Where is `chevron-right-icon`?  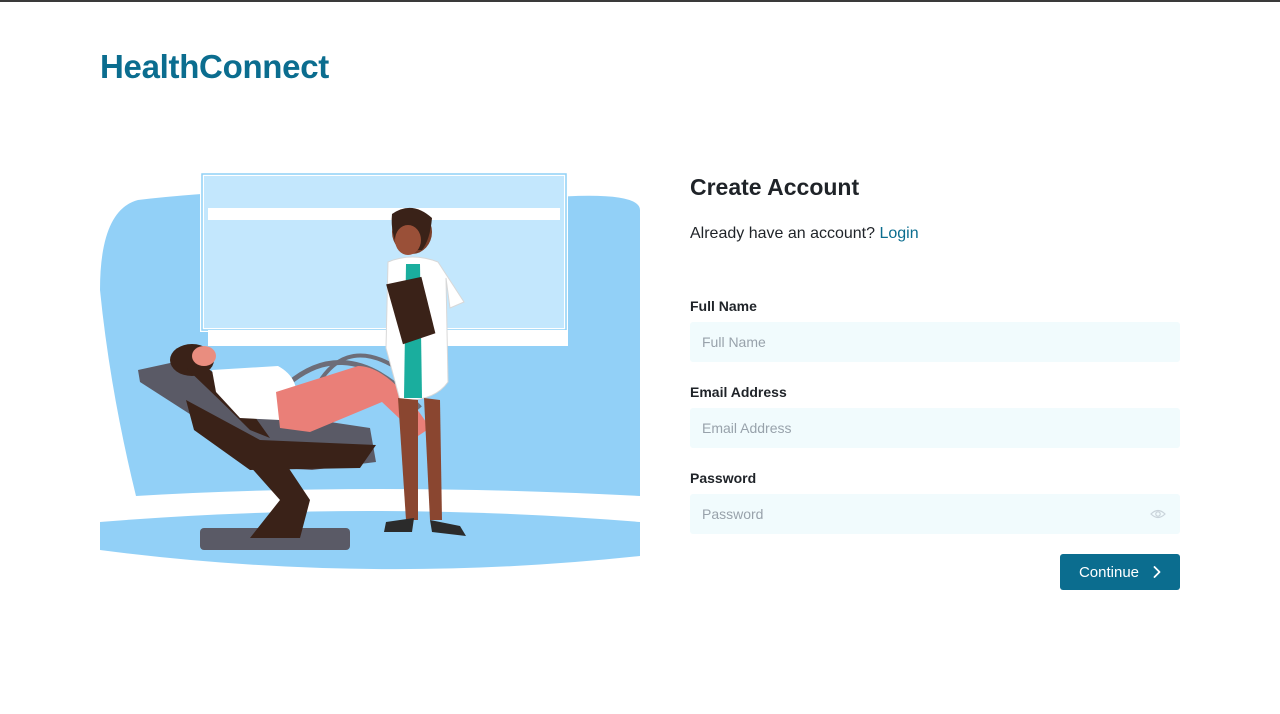
chevron-right-icon is located at coordinates (1157, 572).